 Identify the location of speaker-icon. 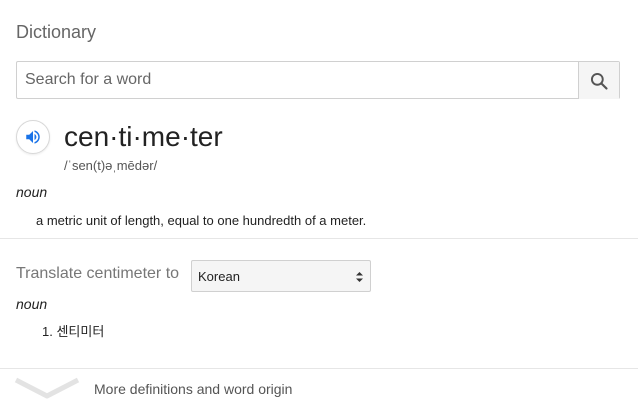
(33, 137).